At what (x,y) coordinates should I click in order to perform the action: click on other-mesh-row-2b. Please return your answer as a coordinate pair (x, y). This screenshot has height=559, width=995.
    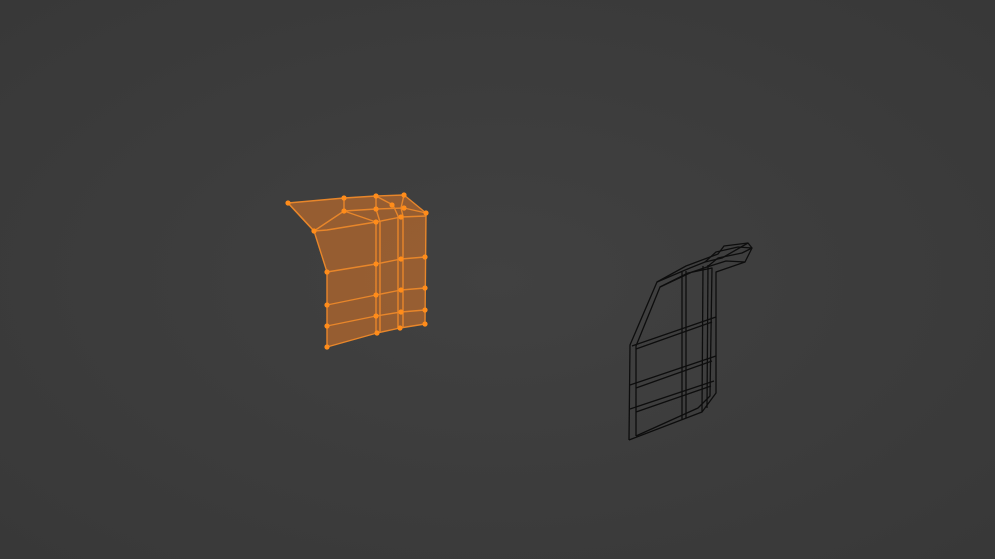
    Looking at the image, I should click on (674, 374).